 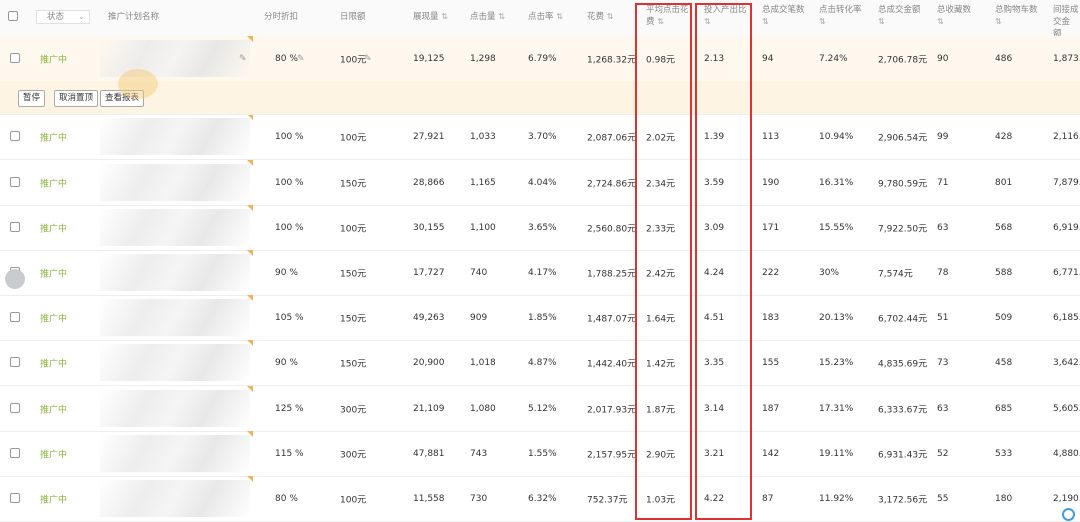 I want to click on total-amount-header: 总成交金额 ⇅, so click(x=899, y=16).